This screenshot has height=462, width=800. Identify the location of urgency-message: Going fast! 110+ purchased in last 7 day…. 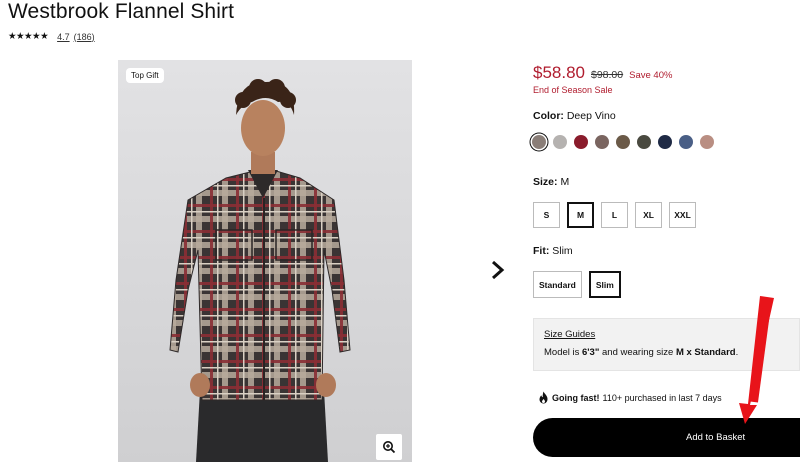
(630, 397).